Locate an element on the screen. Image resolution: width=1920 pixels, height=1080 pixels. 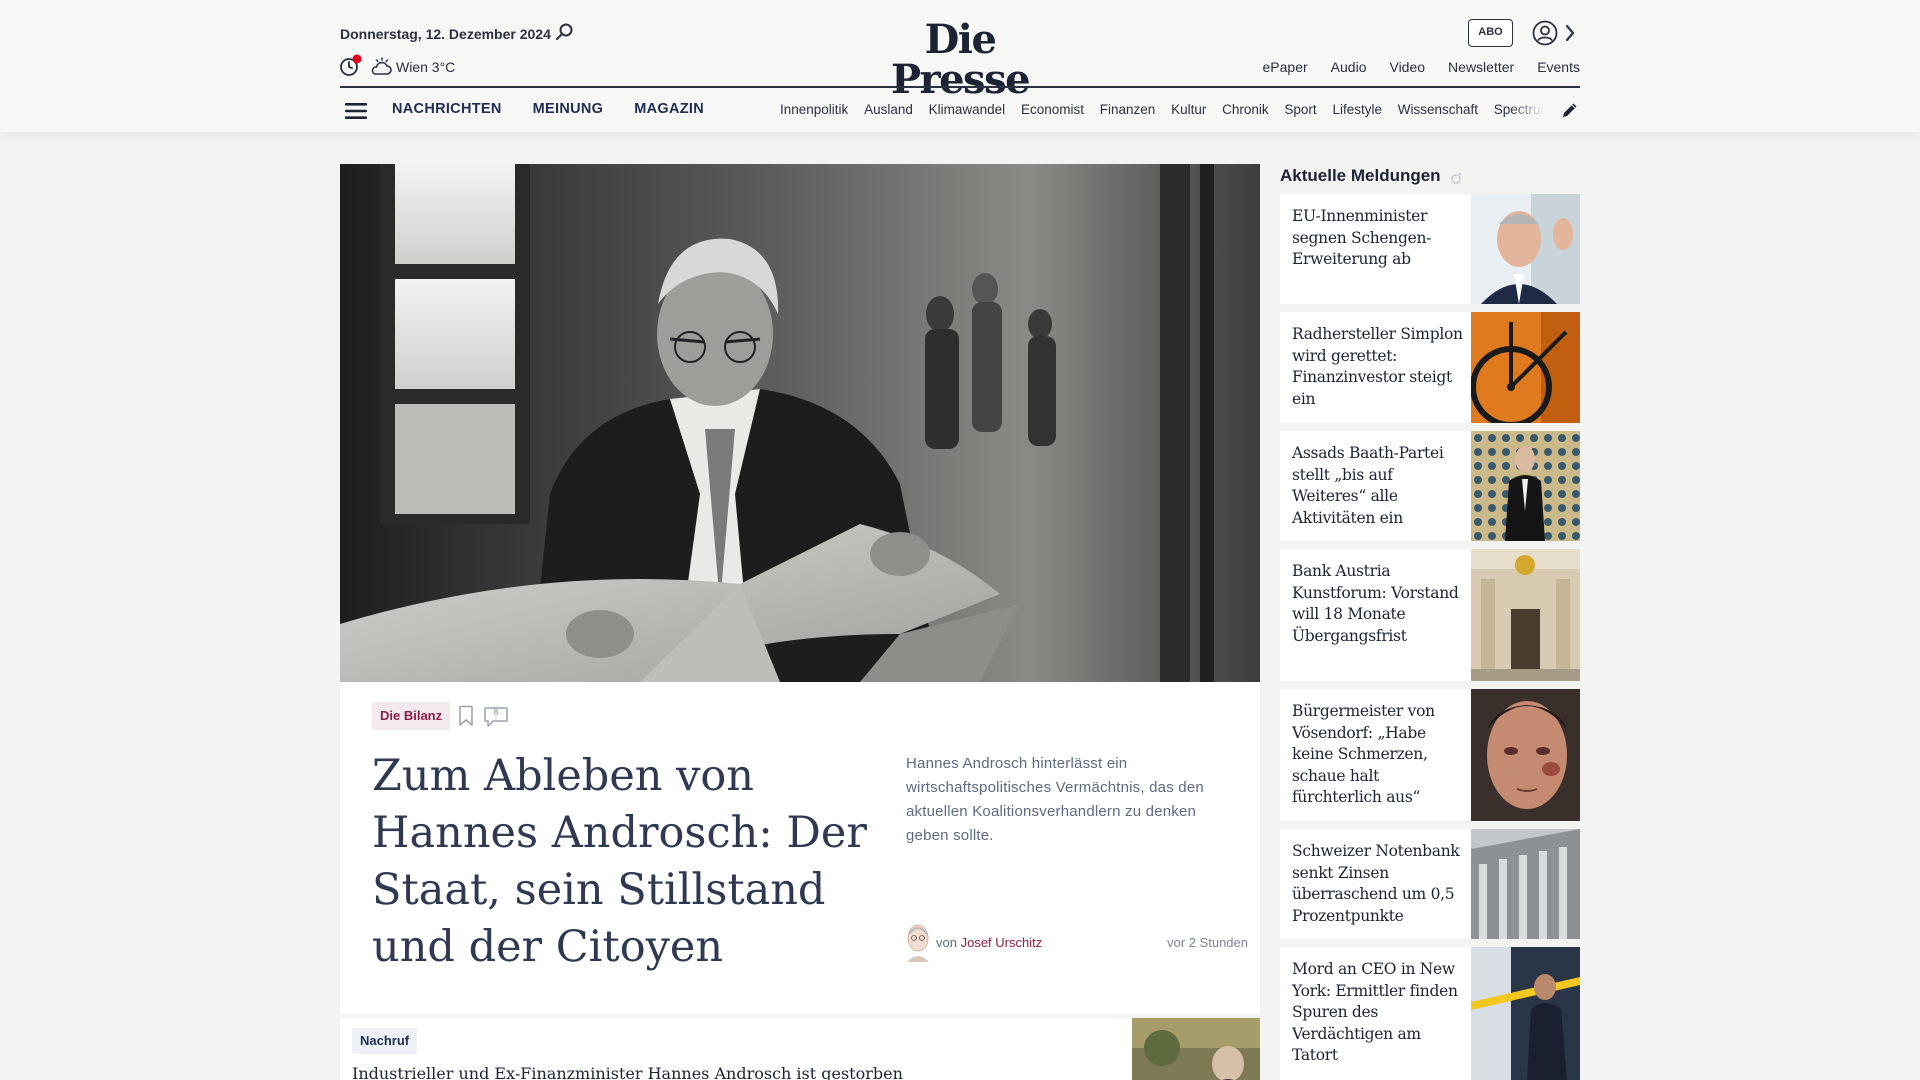
subnav-chronik: Chronik is located at coordinates (1245, 109).